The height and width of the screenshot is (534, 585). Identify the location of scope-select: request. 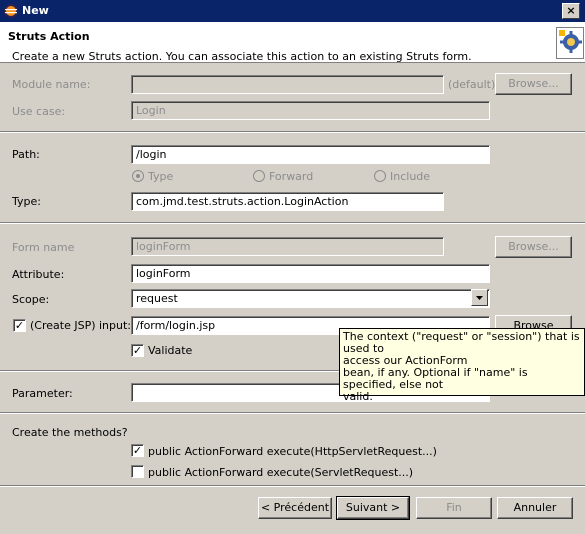
(310, 298).